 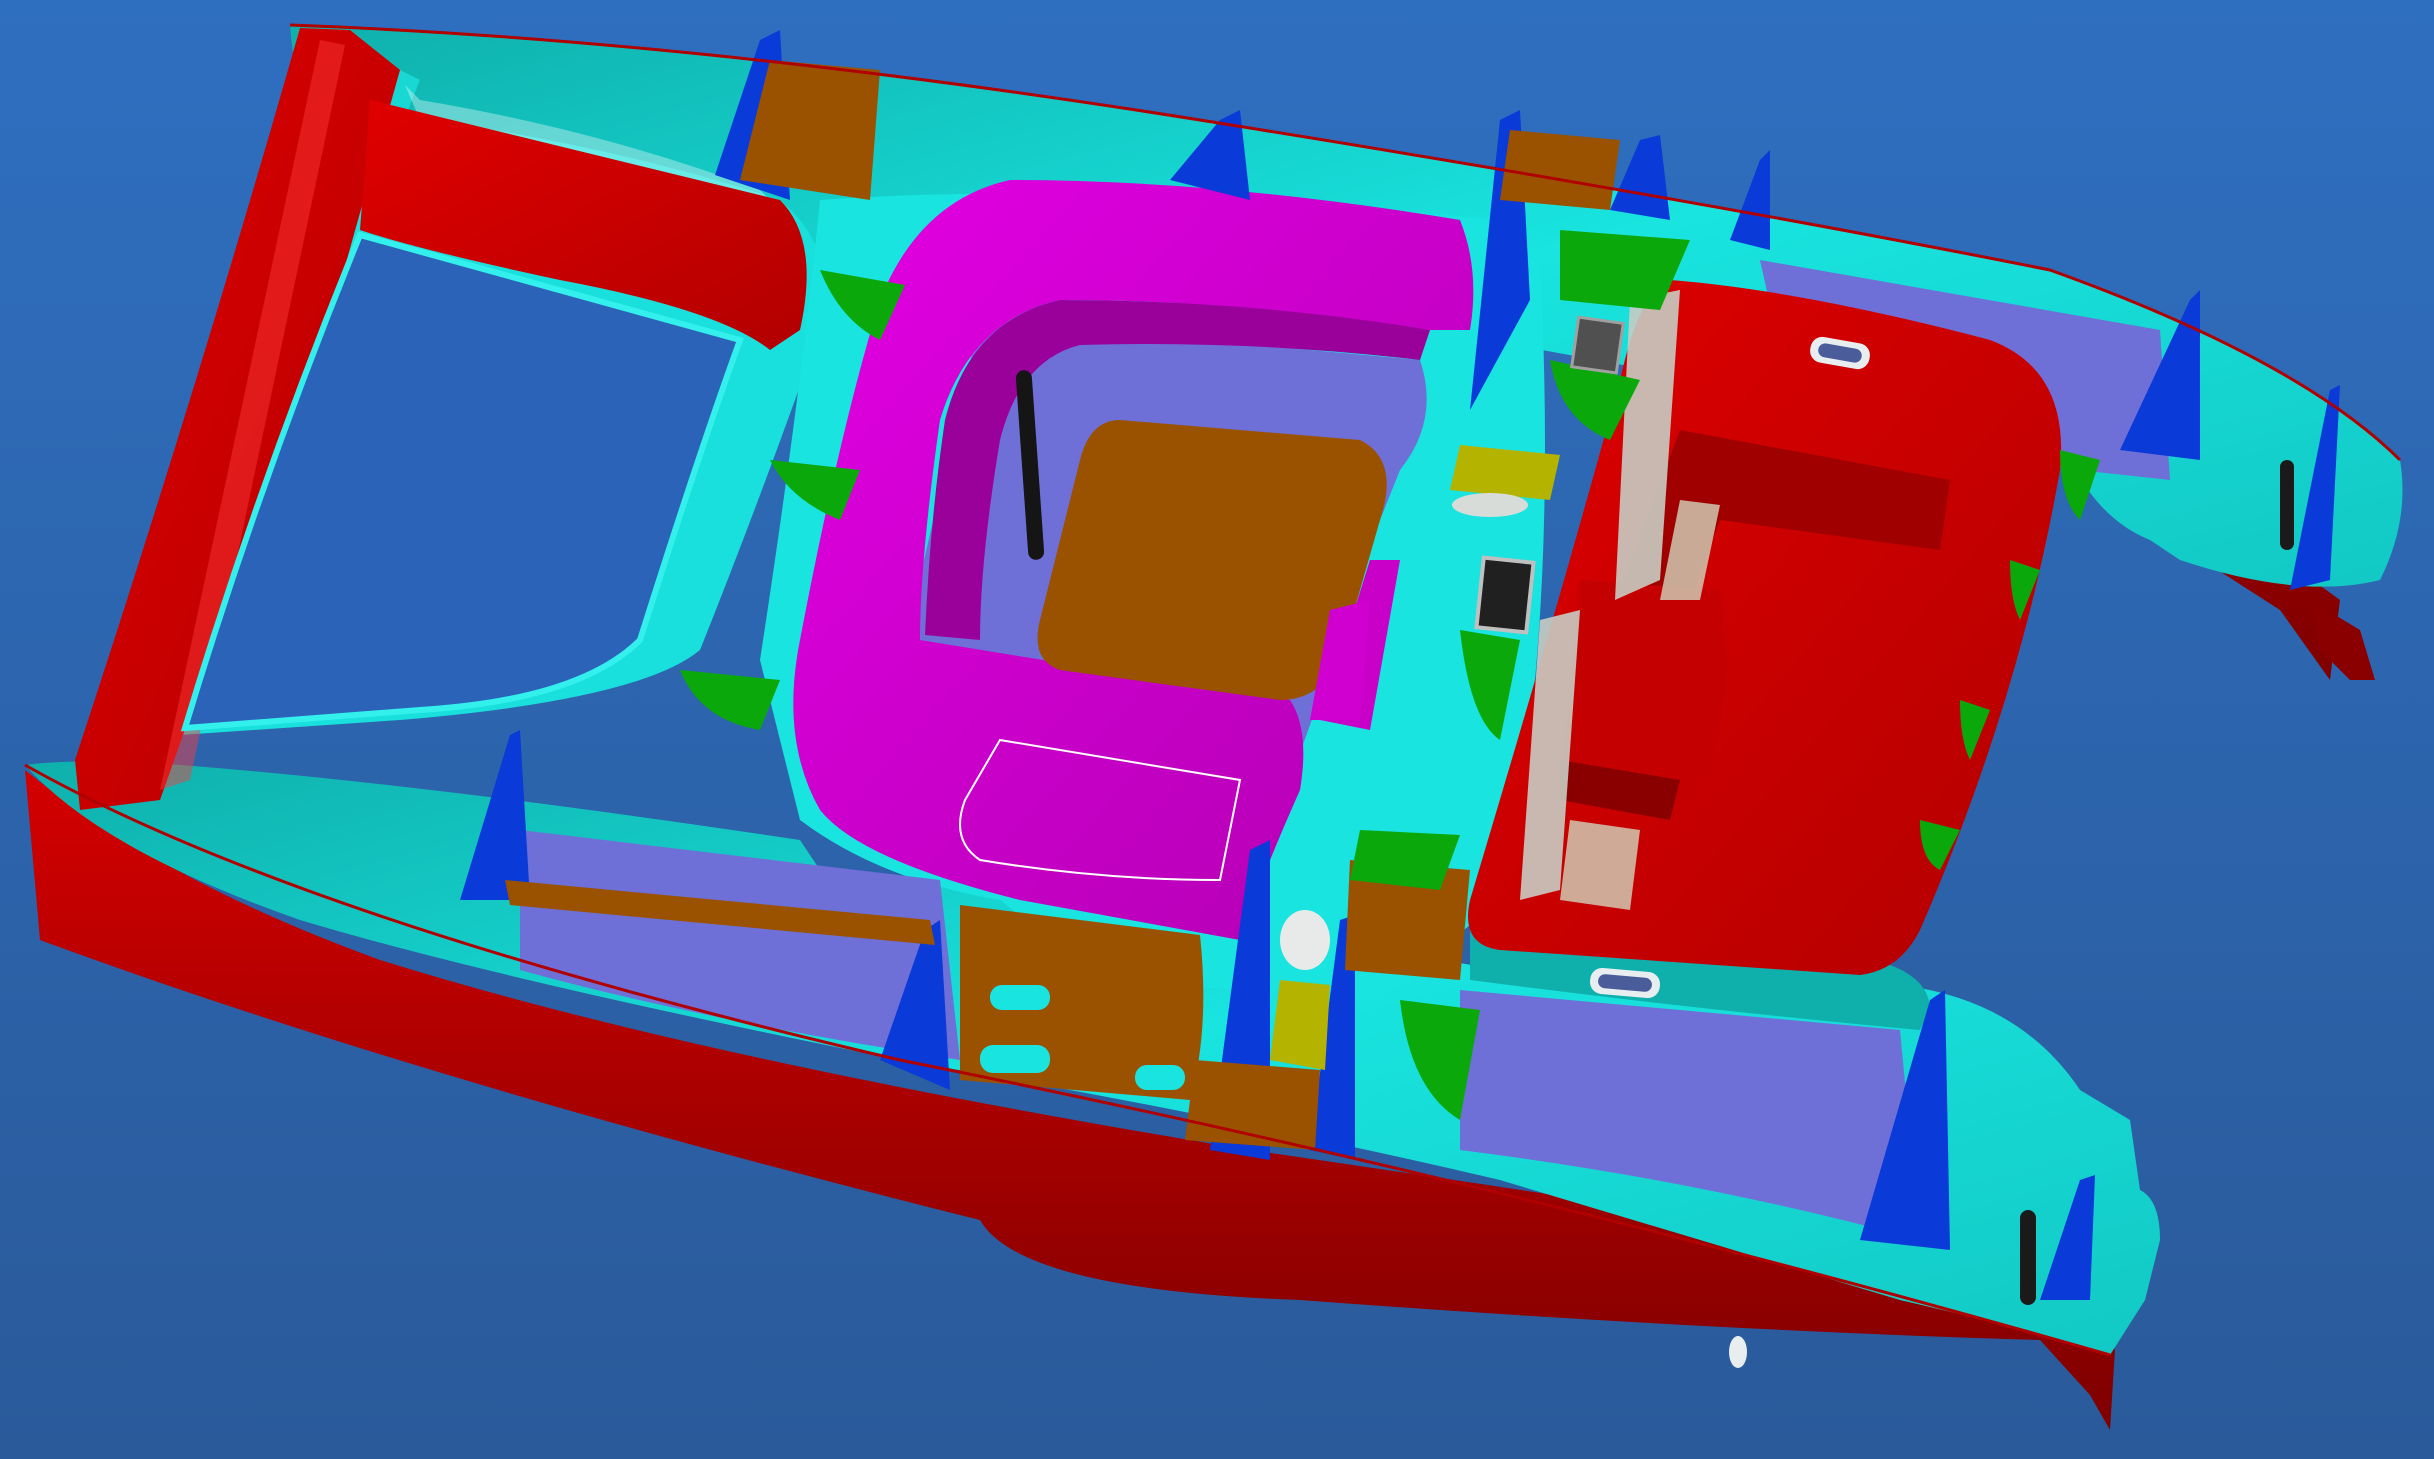 I want to click on rudder-tip, so click(x=1738, y=1352).